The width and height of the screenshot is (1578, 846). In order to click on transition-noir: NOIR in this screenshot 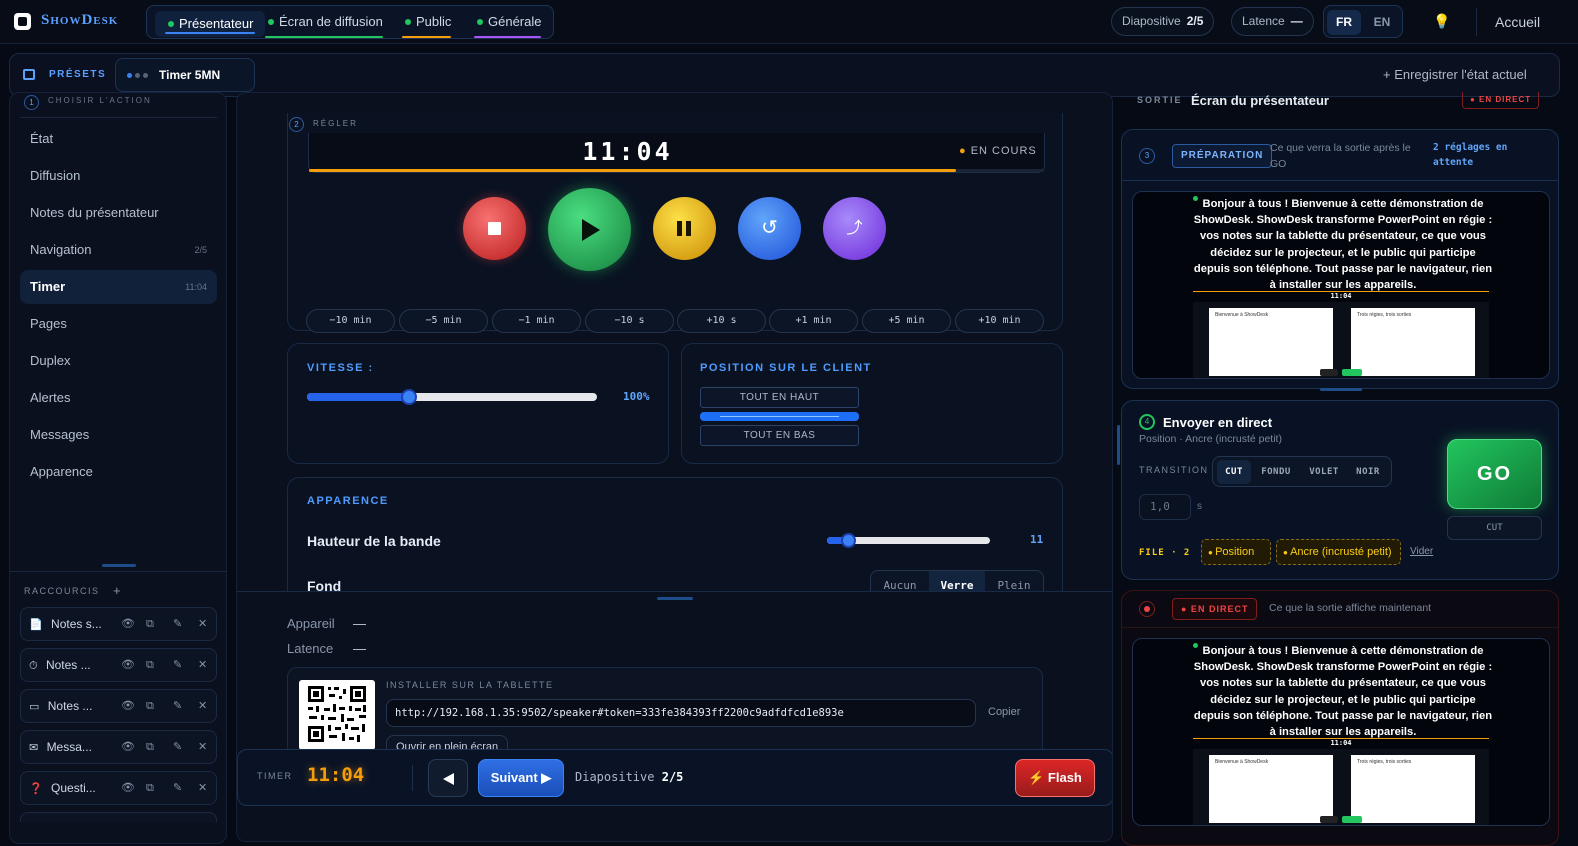, I will do `click(1368, 472)`.